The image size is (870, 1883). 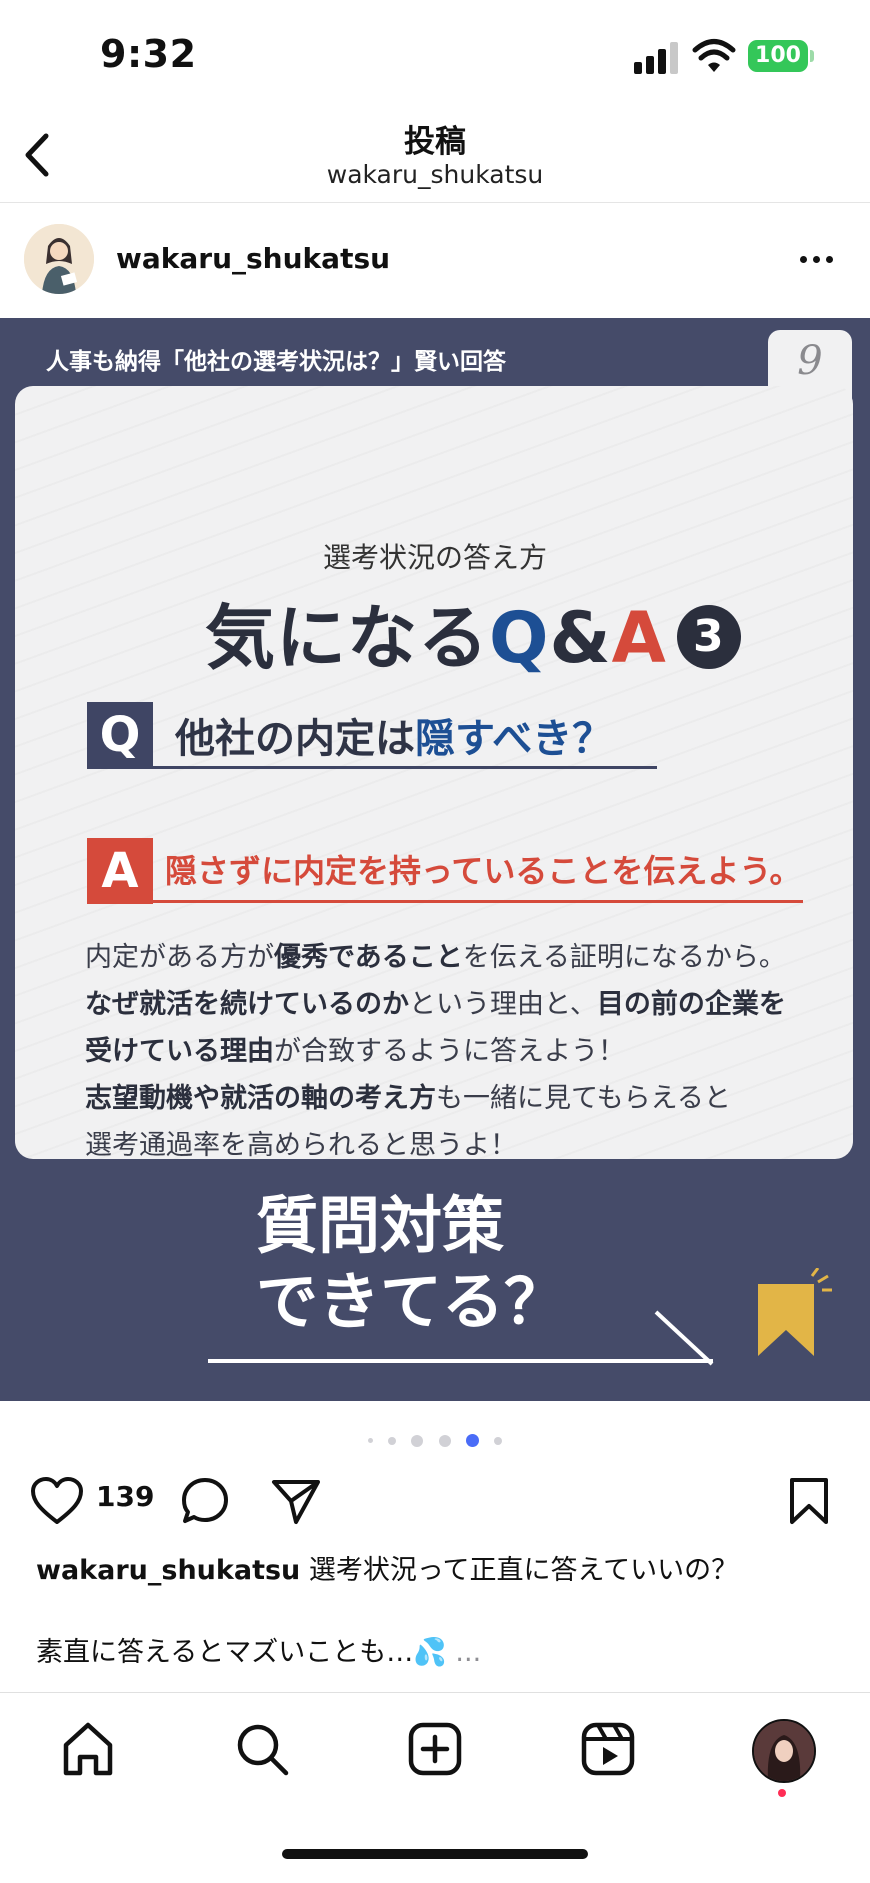 What do you see at coordinates (778, 56) in the screenshot?
I see `battery-indicator: 100` at bounding box center [778, 56].